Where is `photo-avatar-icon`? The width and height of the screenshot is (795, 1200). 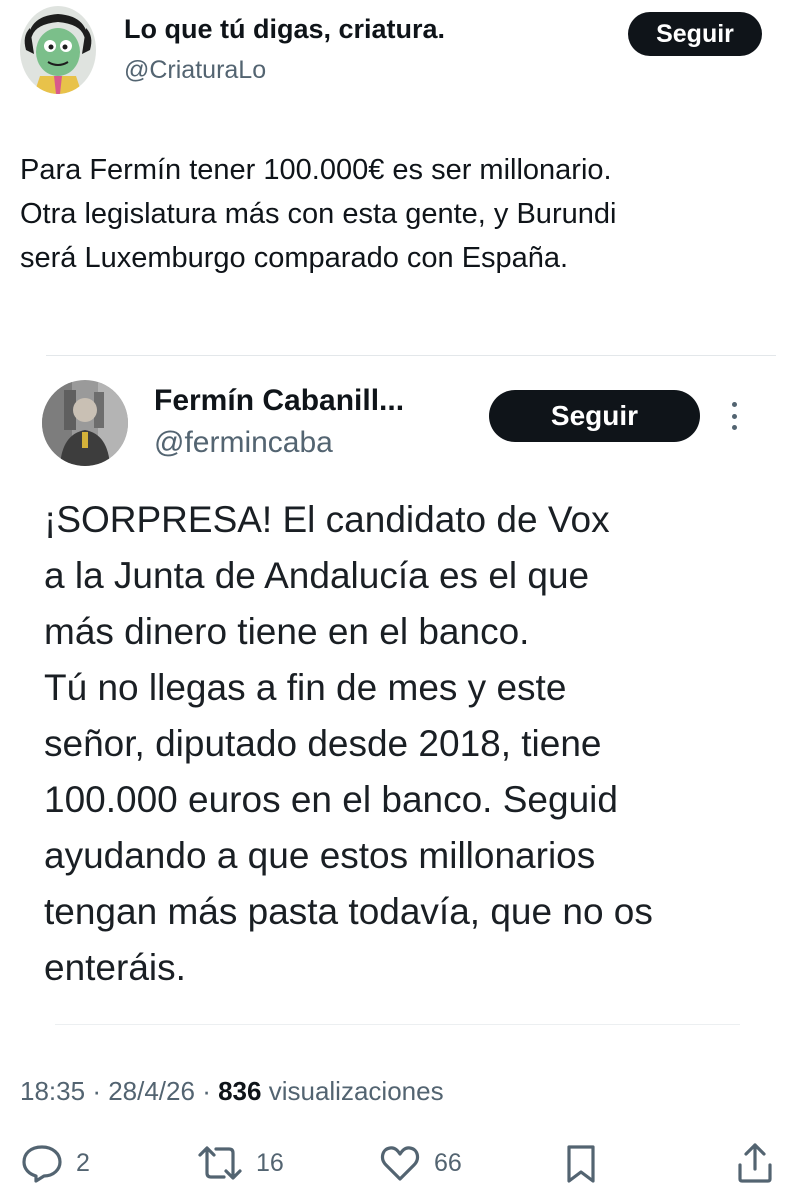 photo-avatar-icon is located at coordinates (85, 423).